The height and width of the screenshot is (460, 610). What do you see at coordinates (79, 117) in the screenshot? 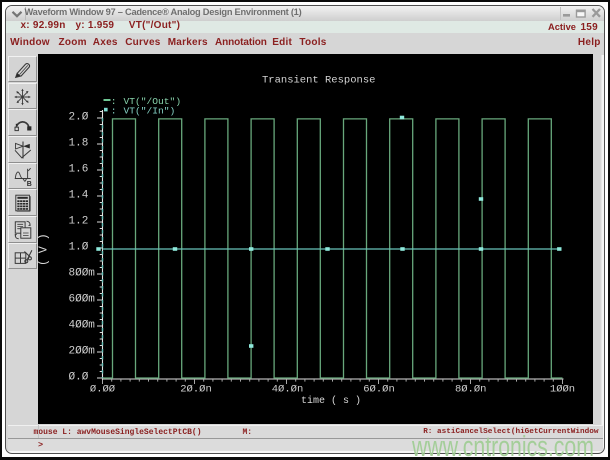
I see `svg-text: 2.Ø` at bounding box center [79, 117].